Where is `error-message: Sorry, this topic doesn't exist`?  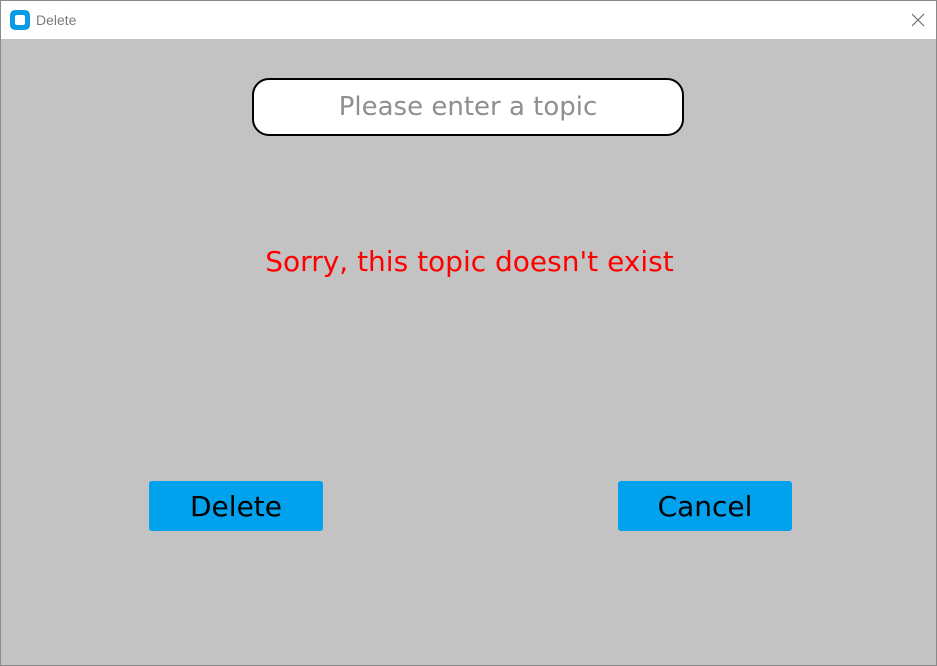 error-message: Sorry, this topic doesn't exist is located at coordinates (469, 261).